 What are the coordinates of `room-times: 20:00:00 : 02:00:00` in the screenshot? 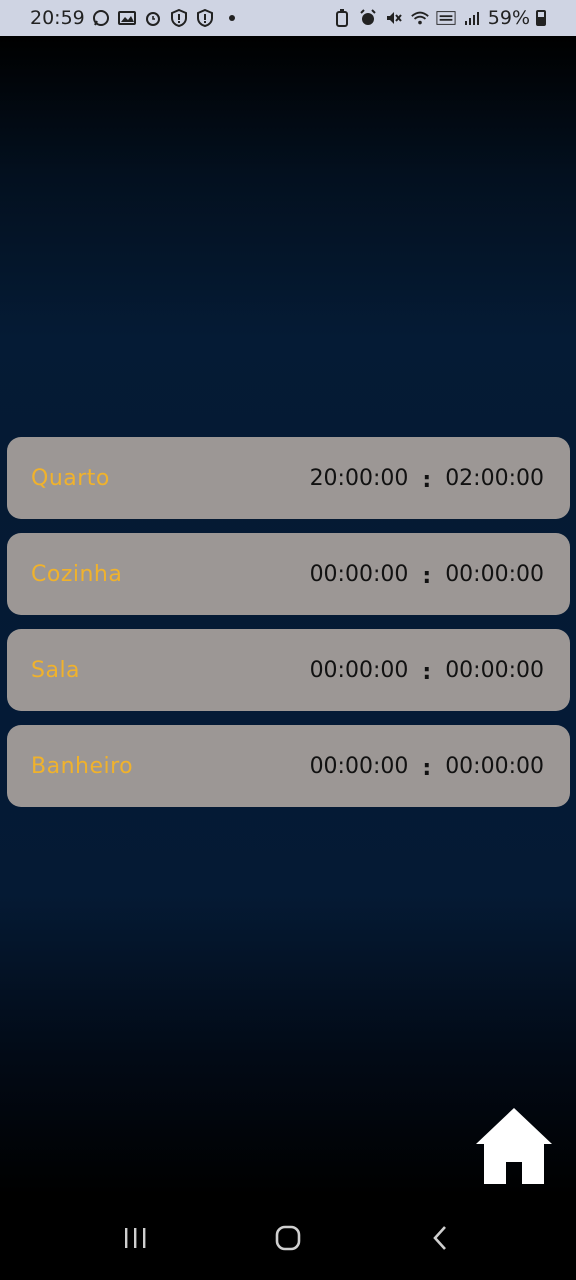 It's located at (427, 479).